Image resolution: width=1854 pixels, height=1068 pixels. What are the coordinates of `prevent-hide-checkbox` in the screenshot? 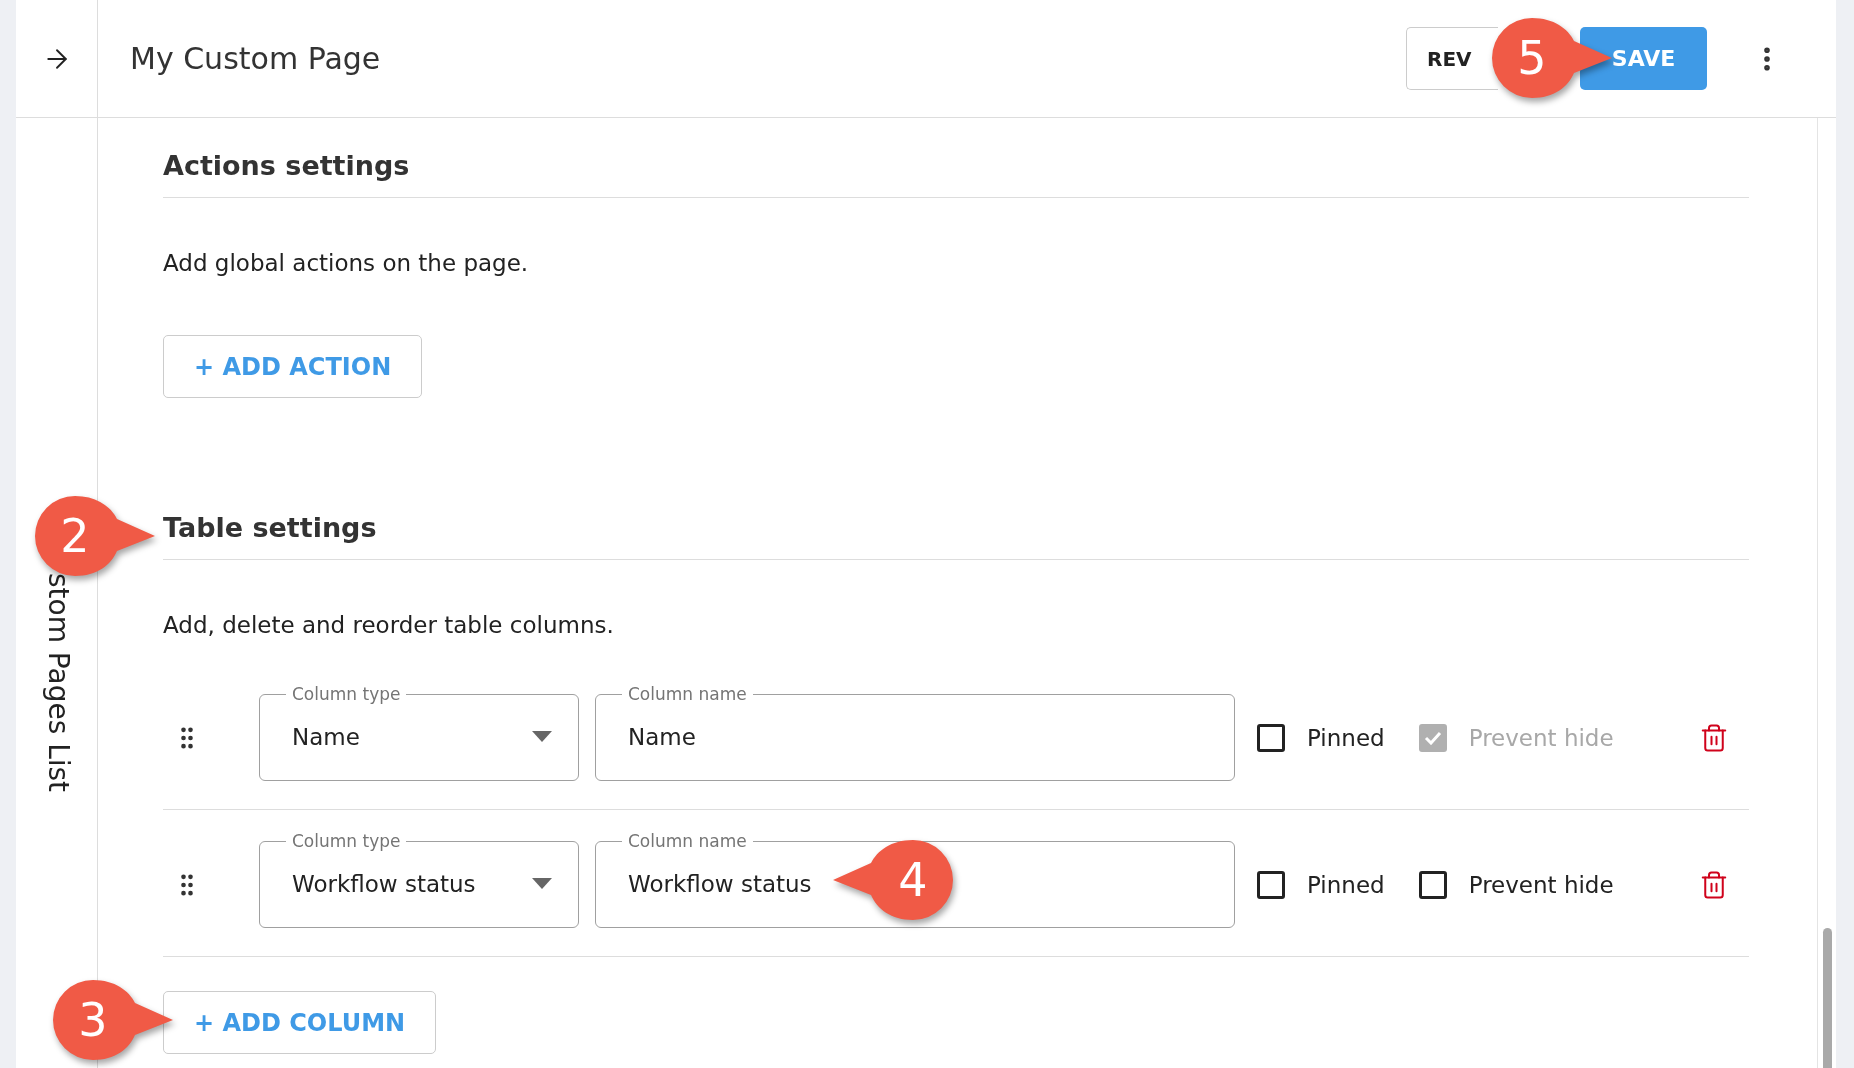 It's located at (1432, 884).